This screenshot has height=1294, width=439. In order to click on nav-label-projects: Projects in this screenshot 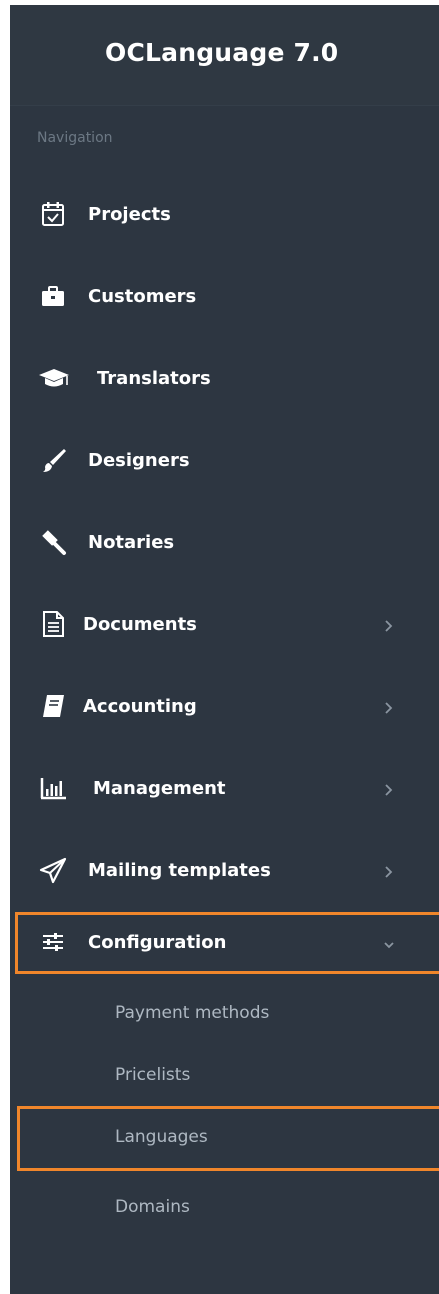, I will do `click(129, 214)`.